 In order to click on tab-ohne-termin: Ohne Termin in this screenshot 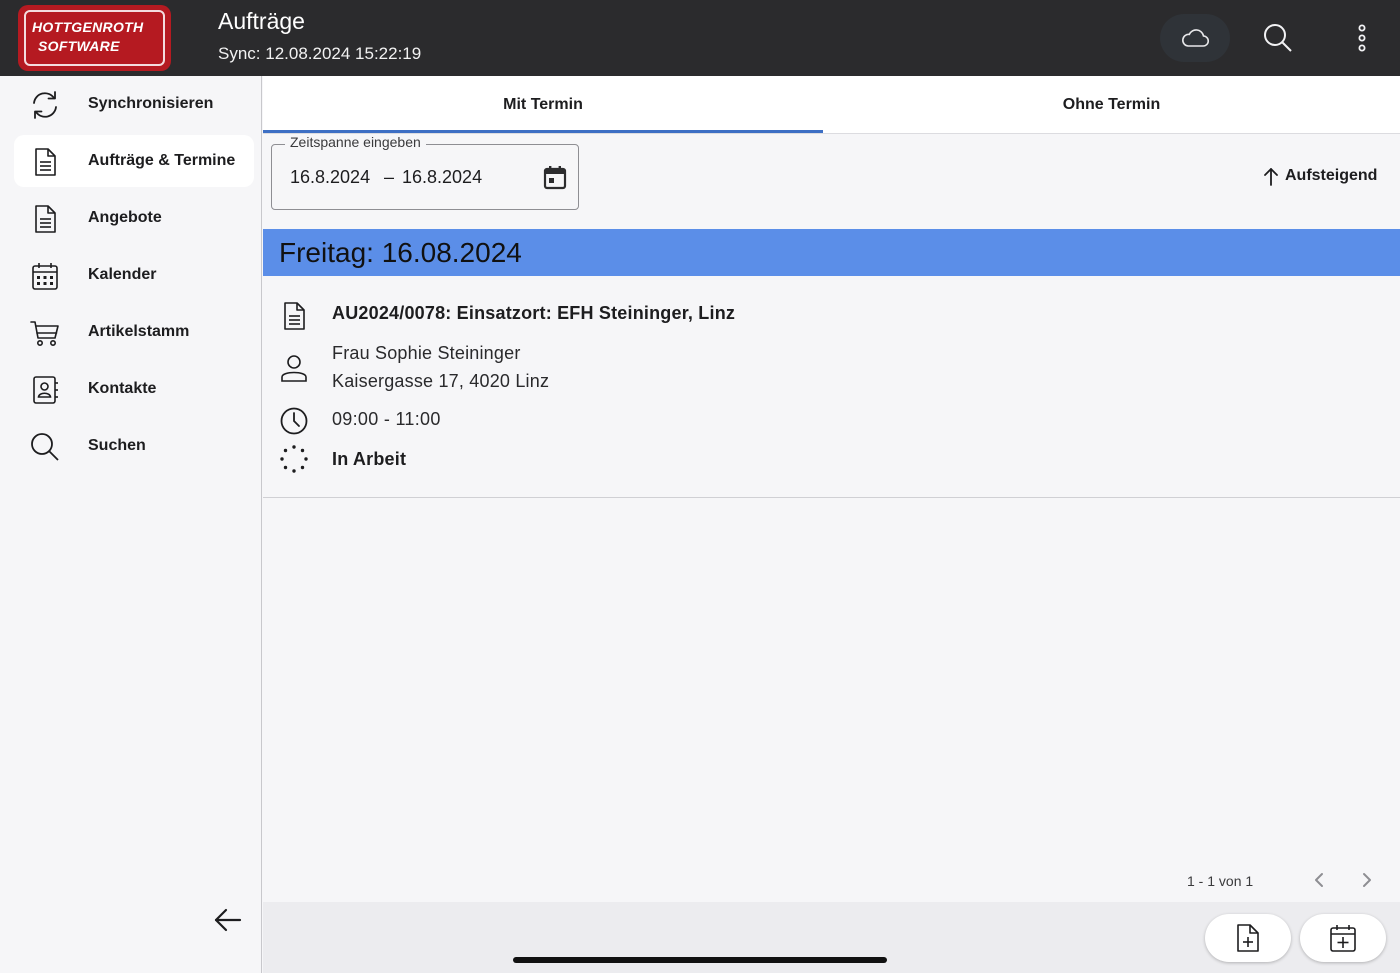, I will do `click(1111, 105)`.